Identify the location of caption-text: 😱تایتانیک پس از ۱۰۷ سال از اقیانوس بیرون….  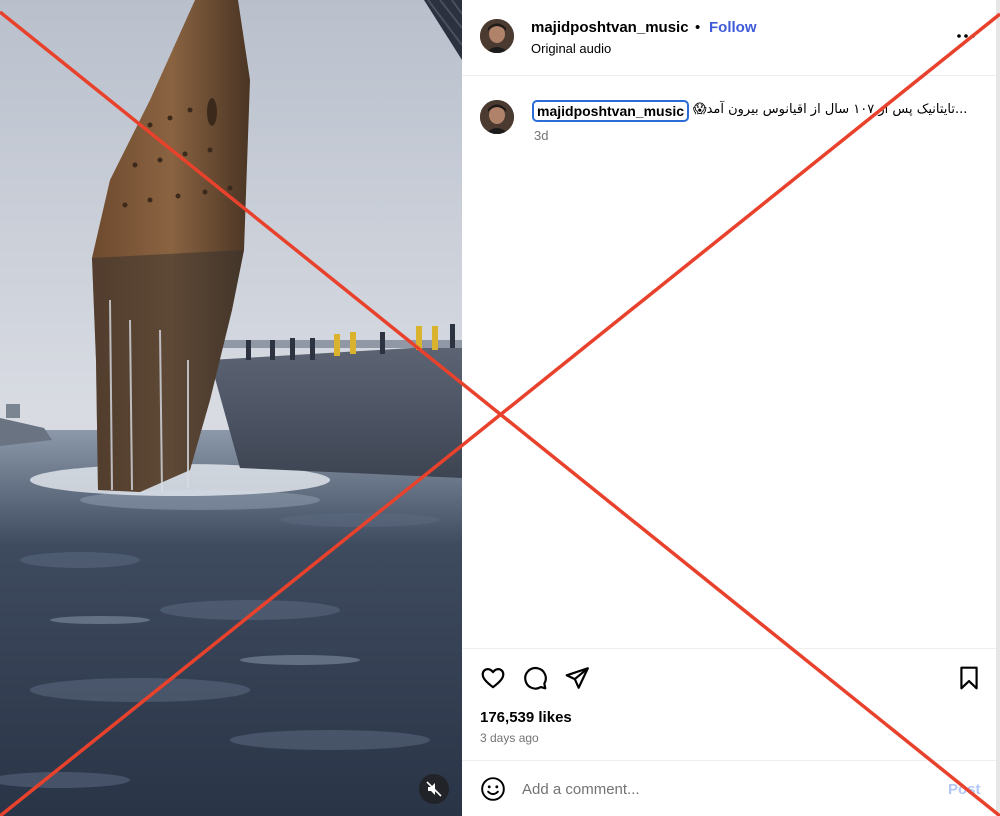
(830, 109).